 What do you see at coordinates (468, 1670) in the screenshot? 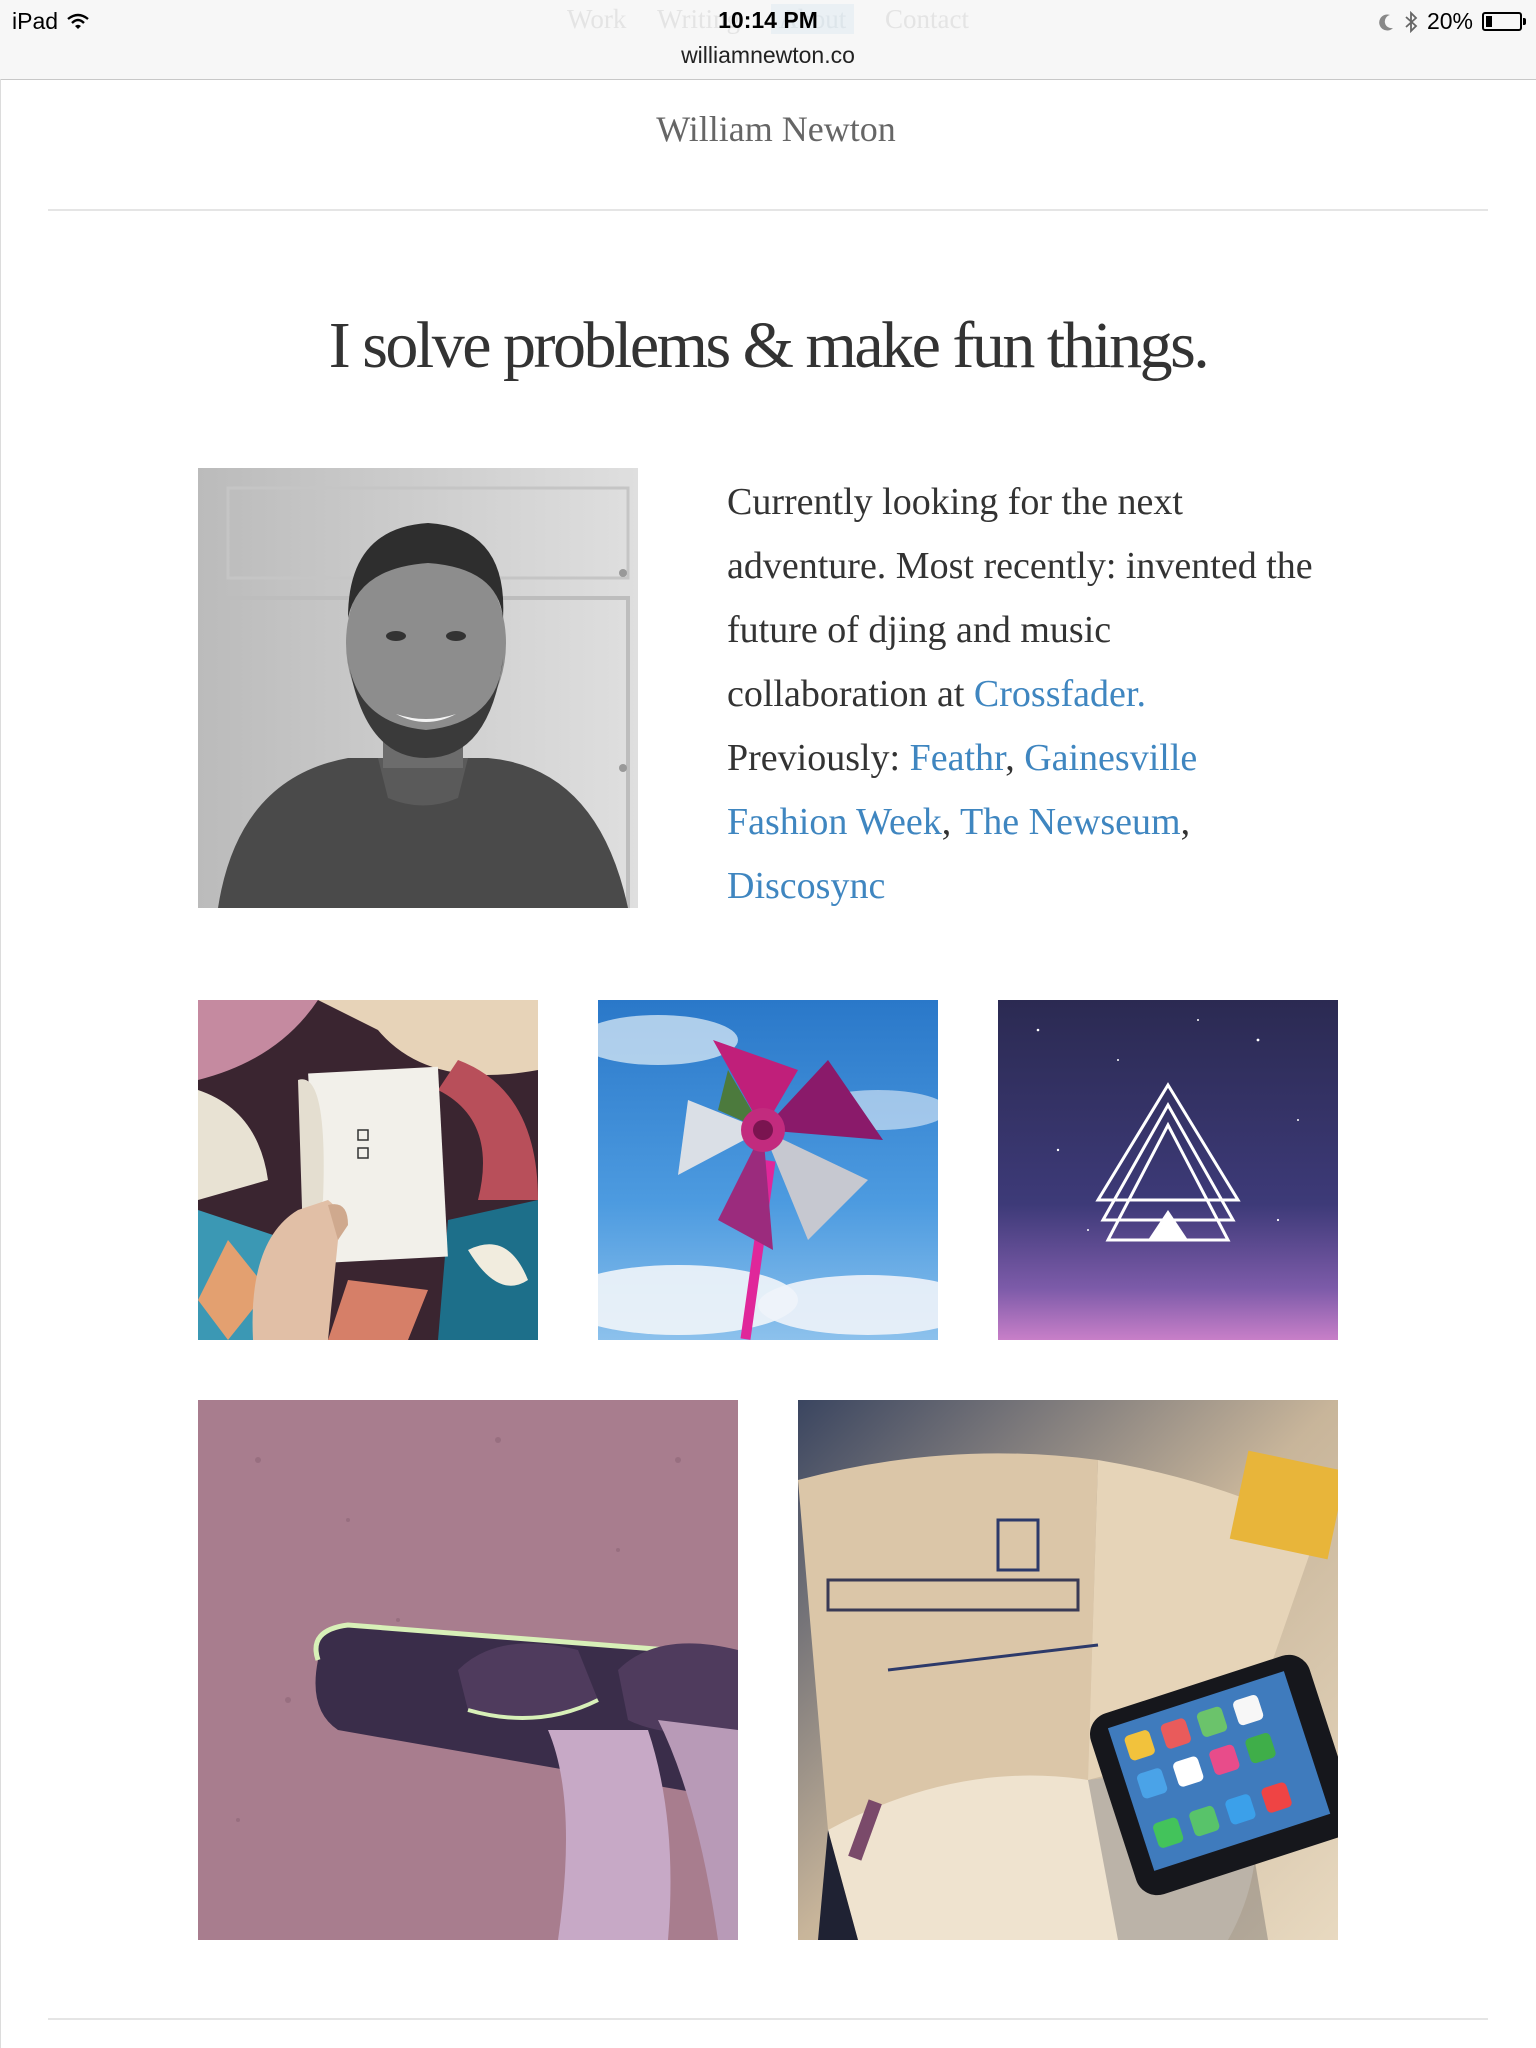
I see `photo-skateboard` at bounding box center [468, 1670].